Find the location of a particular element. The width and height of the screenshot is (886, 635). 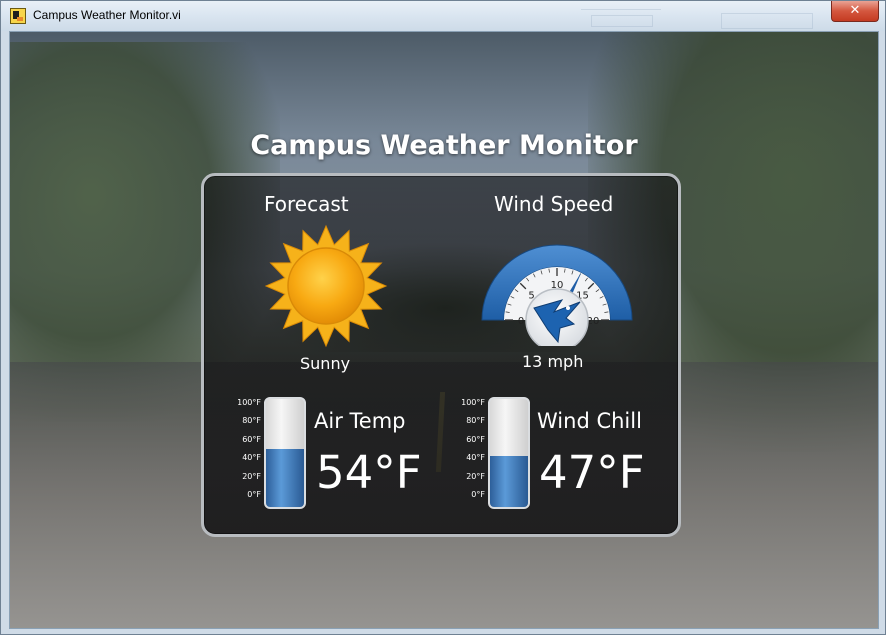

wind-chill-thermometer is located at coordinates (509, 453).